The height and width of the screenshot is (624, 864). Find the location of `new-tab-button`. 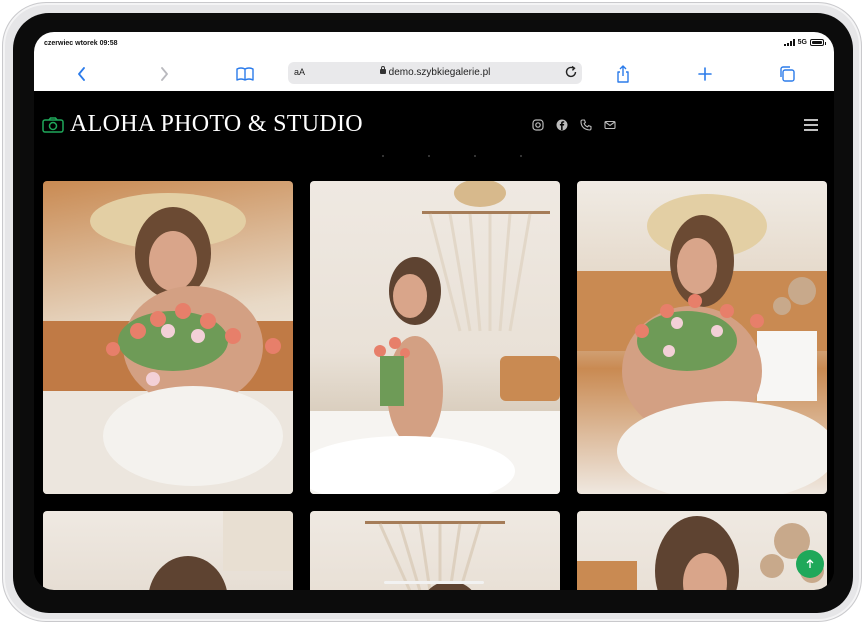

new-tab-button is located at coordinates (705, 74).